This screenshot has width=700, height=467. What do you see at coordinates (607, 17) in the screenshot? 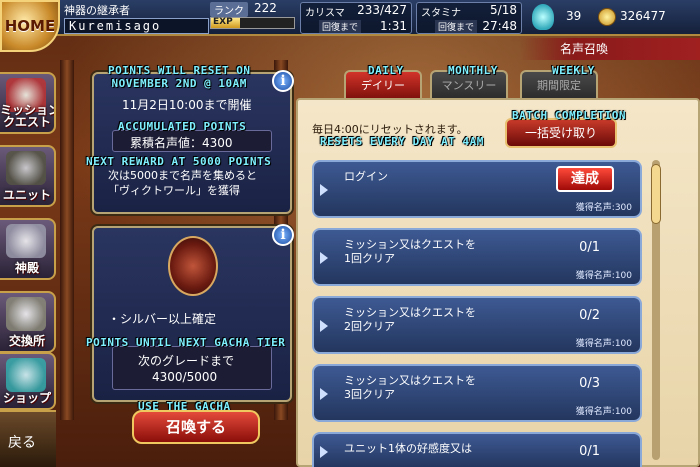
I see `gold-coin-icon` at bounding box center [607, 17].